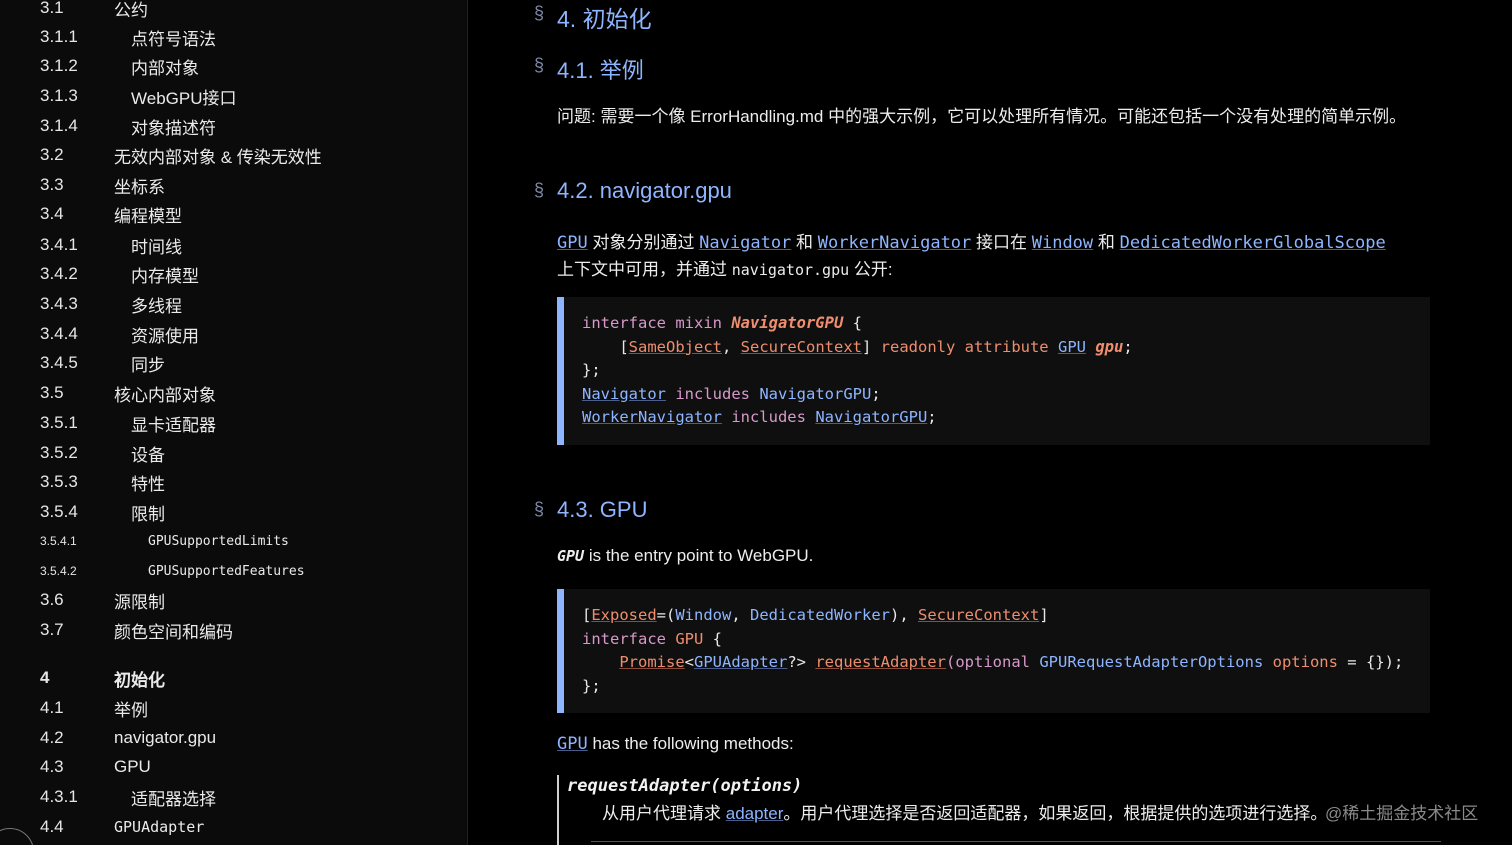 The image size is (1512, 845). Describe the element at coordinates (233, 37) in the screenshot. I see `toc-item: 3.1.1 点符号语法` at that location.